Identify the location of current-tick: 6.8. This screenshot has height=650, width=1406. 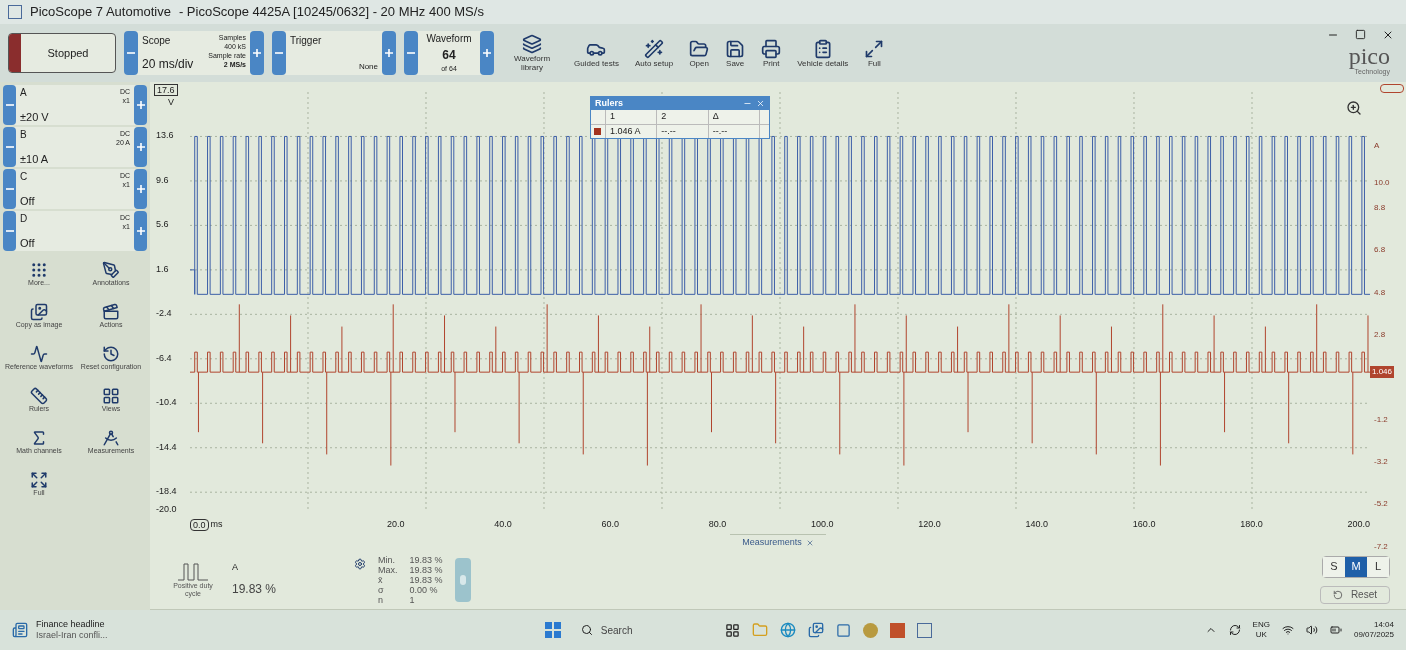
(1380, 250).